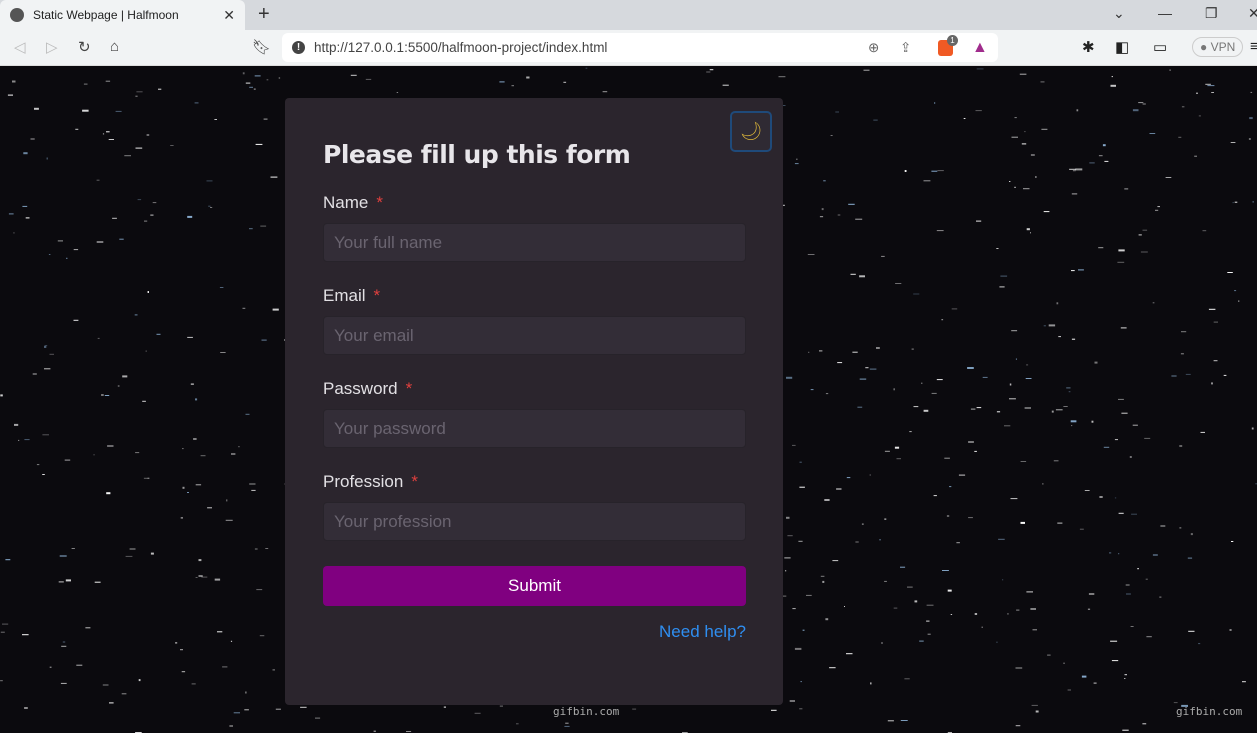 The width and height of the screenshot is (1257, 733). Describe the element at coordinates (261, 47) in the screenshot. I see `bookmark-icon: 🔖︎` at that location.